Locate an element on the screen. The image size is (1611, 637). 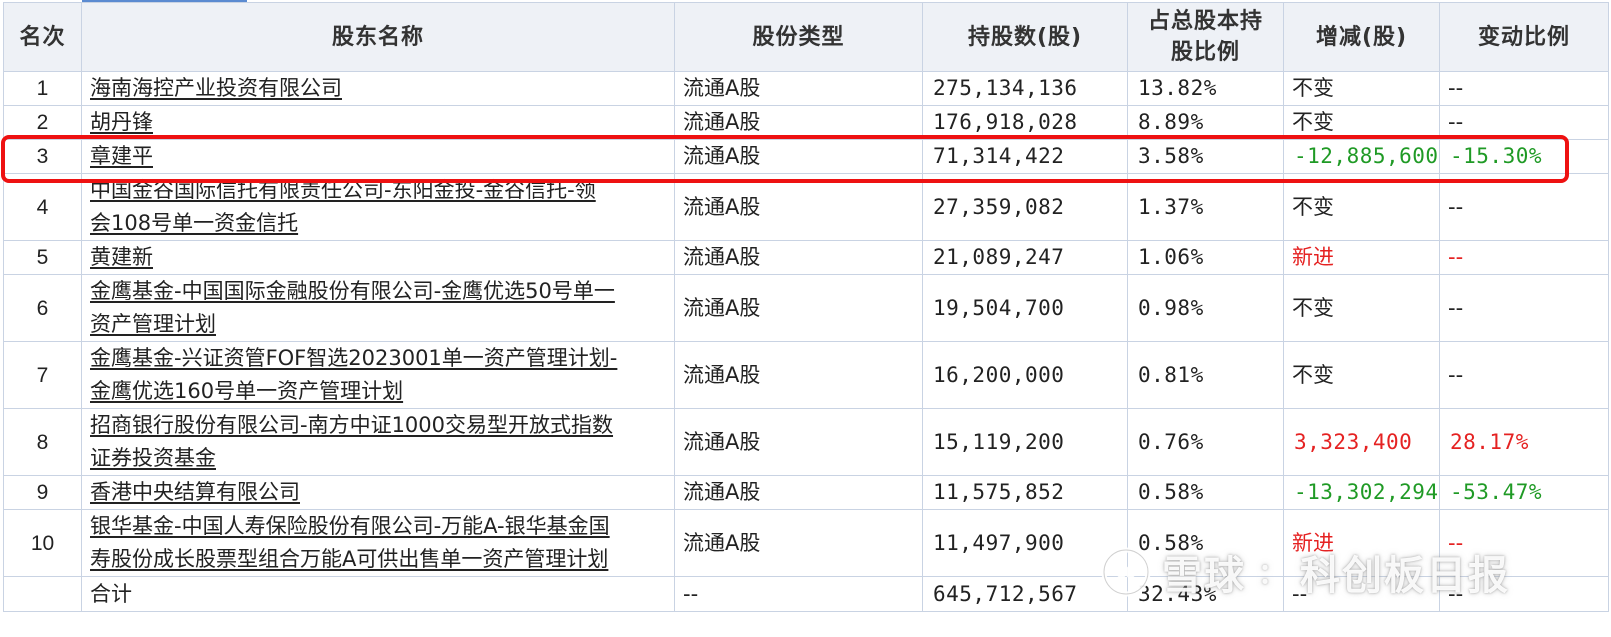
rank-cell: 10 is located at coordinates (42, 543).